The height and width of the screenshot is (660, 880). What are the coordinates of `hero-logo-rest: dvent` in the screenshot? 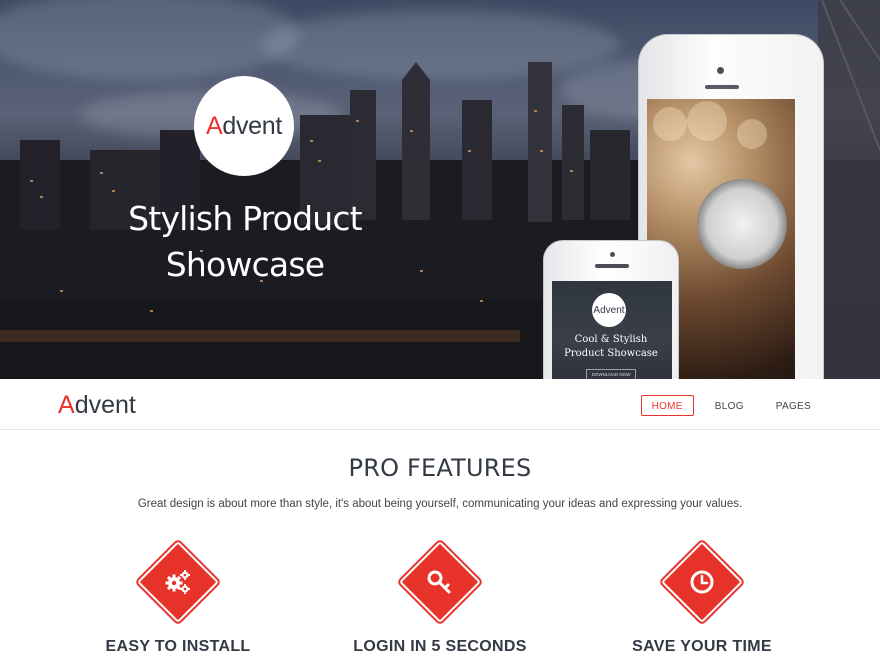 It's located at (252, 125).